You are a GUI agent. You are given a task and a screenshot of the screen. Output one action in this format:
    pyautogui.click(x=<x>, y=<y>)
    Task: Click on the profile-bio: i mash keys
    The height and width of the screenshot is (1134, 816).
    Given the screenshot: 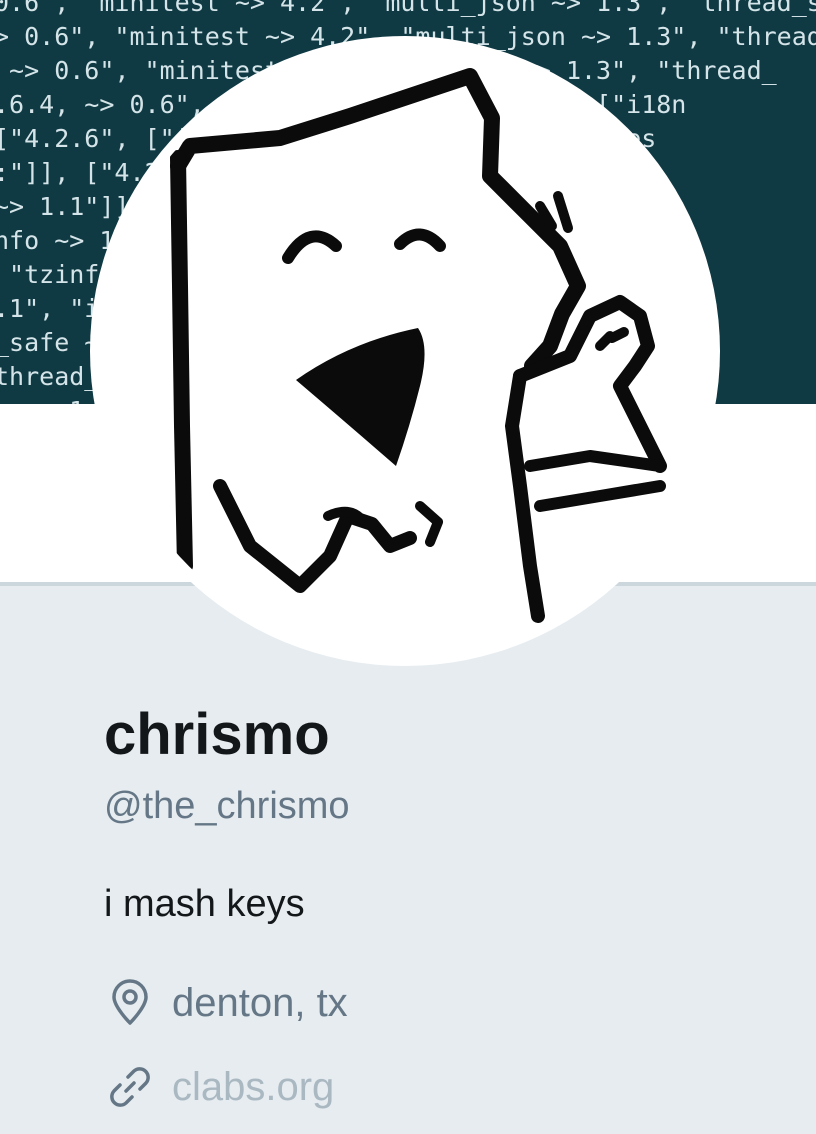 What is the action you would take?
    pyautogui.click(x=204, y=904)
    